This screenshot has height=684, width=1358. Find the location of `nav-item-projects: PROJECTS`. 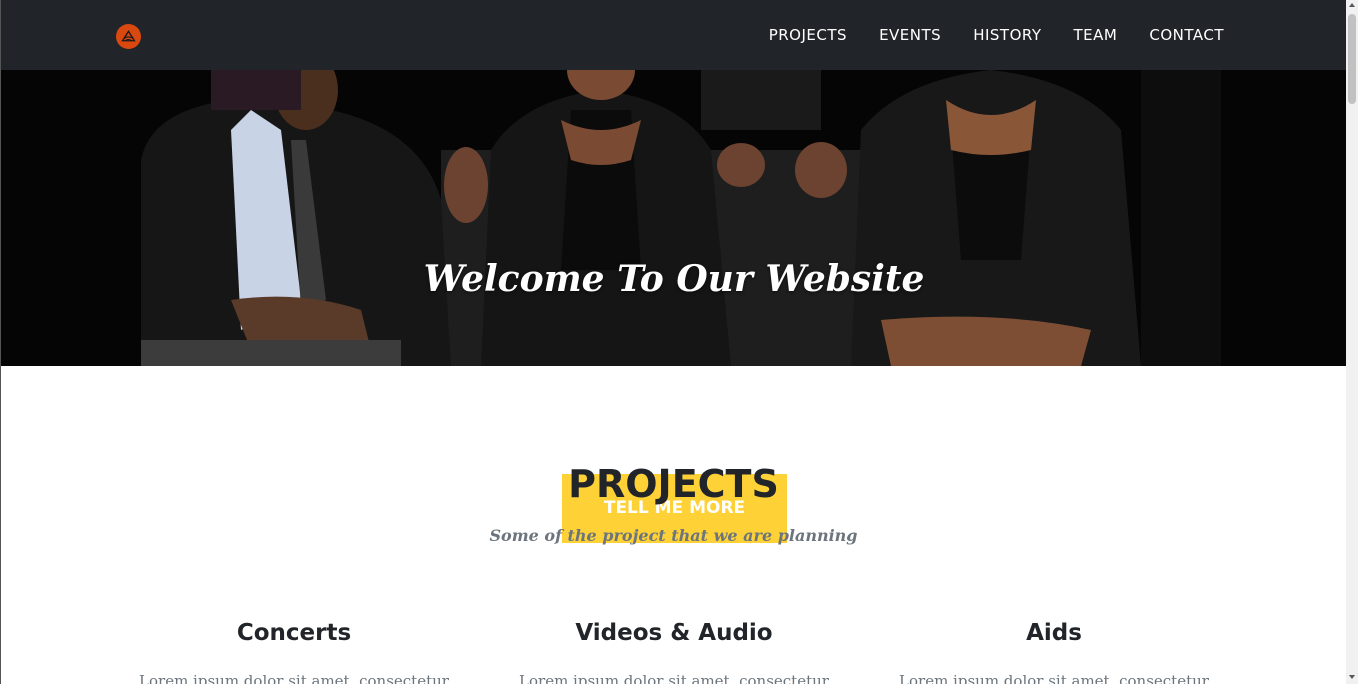

nav-item-projects: PROJECTS is located at coordinates (808, 35).